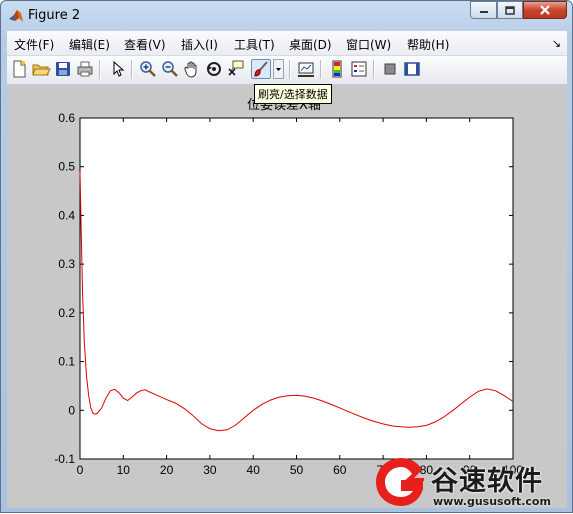  Describe the element at coordinates (71, 410) in the screenshot. I see `y-tick-label: 0` at that location.